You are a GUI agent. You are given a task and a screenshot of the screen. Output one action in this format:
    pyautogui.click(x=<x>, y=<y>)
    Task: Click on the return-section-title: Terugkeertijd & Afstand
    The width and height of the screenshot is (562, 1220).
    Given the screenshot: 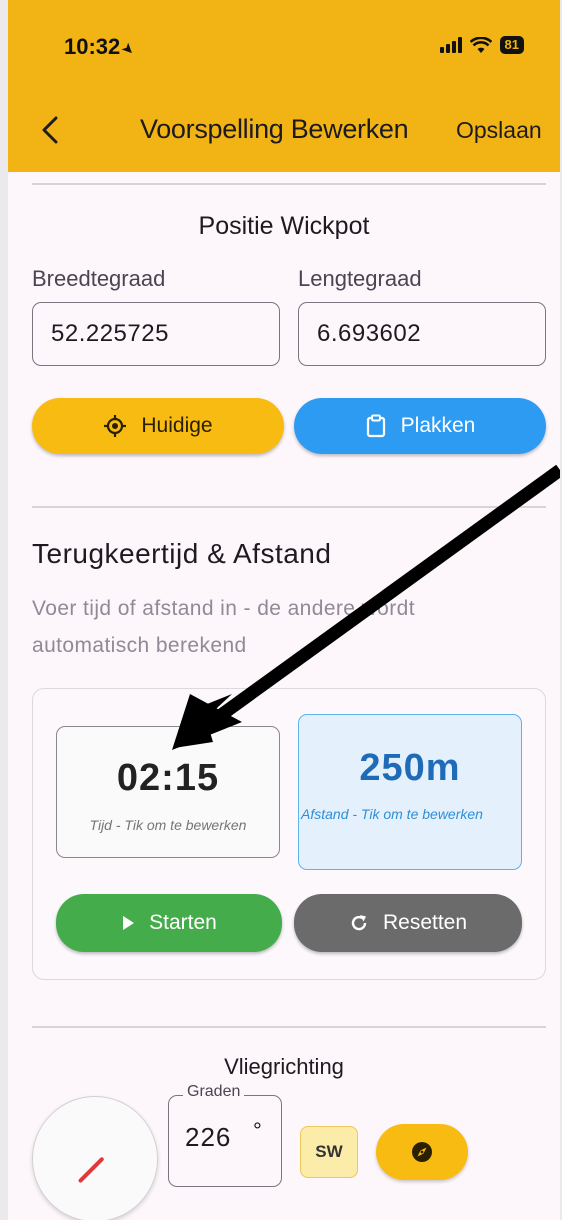 What is the action you would take?
    pyautogui.click(x=182, y=553)
    